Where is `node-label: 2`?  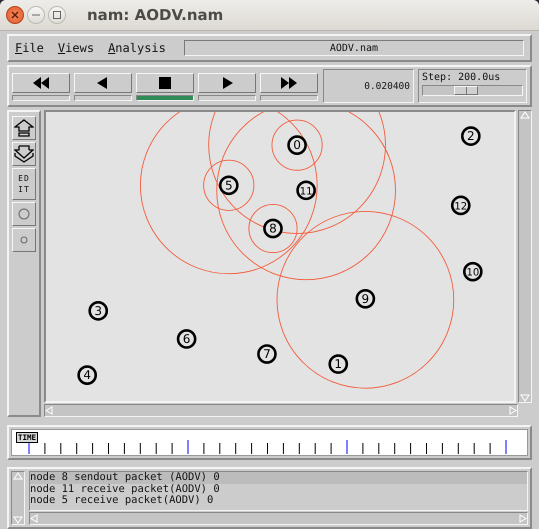 node-label: 2 is located at coordinates (470, 136).